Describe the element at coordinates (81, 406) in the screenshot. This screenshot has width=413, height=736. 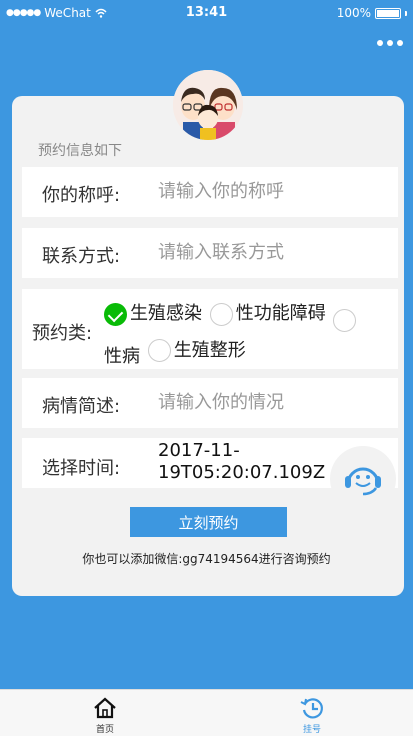
I see `condition-label: 病情简述:` at that location.